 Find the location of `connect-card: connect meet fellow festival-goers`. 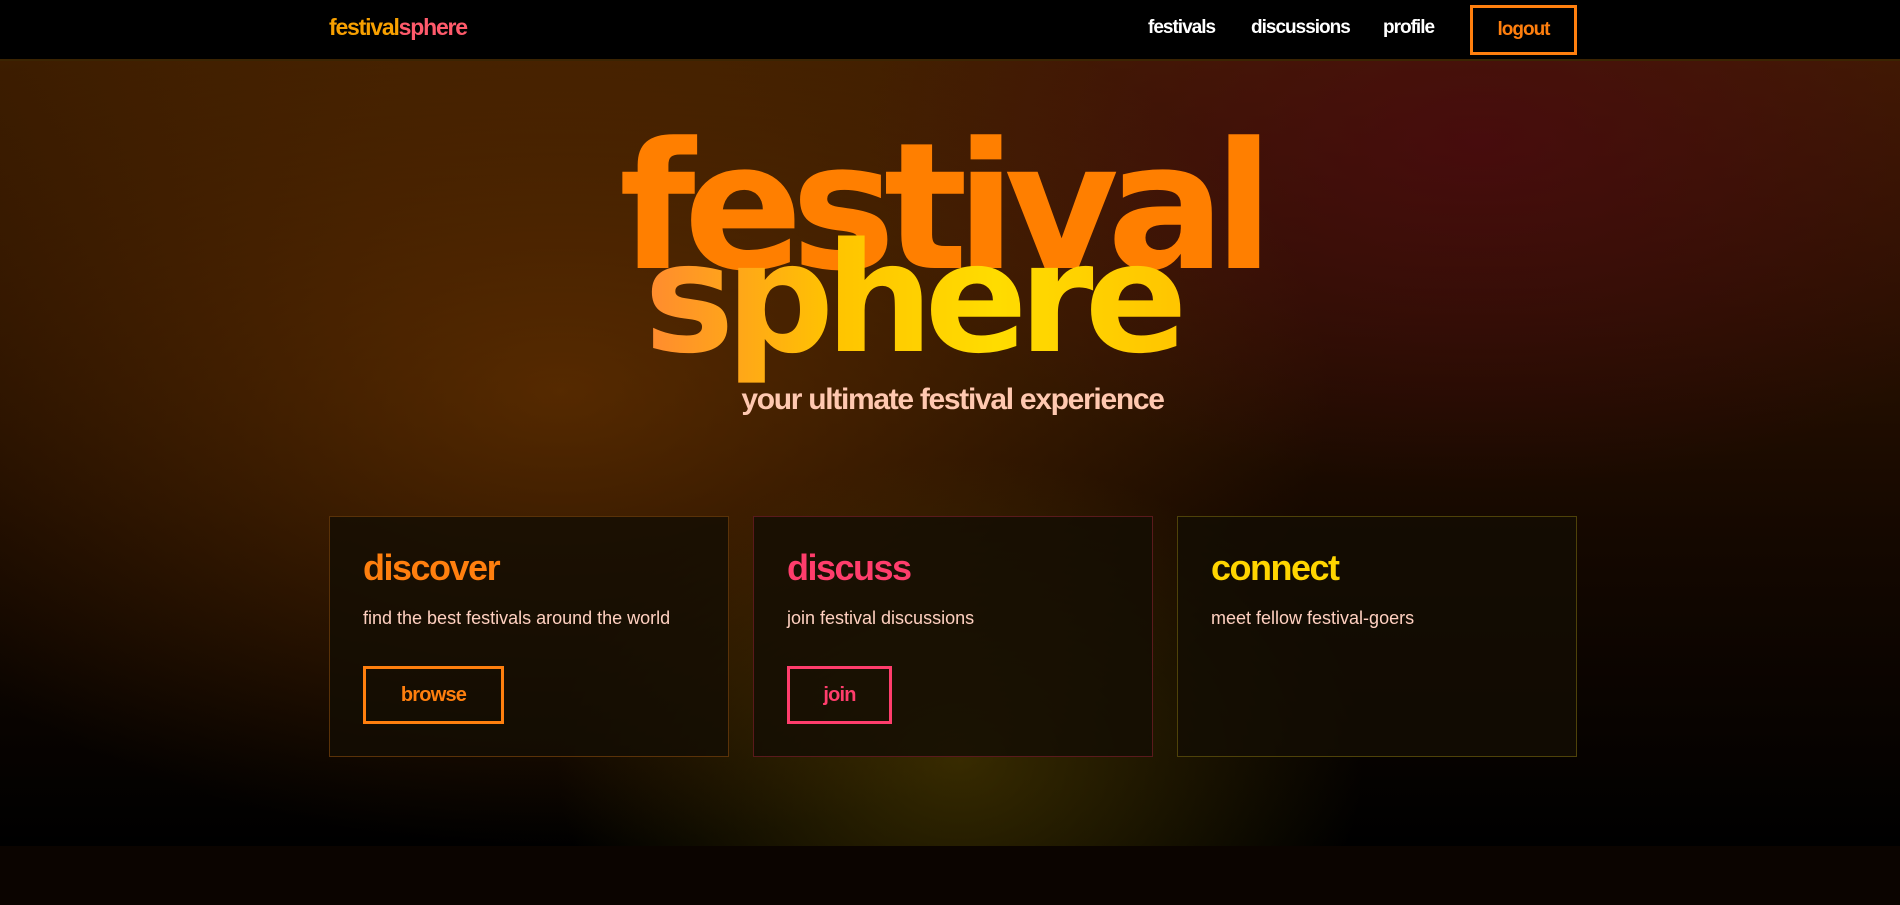

connect-card: connect meet fellow festival-goers is located at coordinates (1377, 636).